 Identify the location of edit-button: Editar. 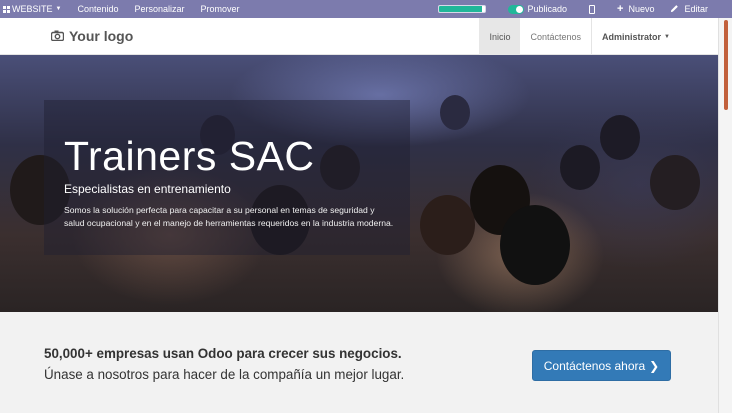
(697, 9).